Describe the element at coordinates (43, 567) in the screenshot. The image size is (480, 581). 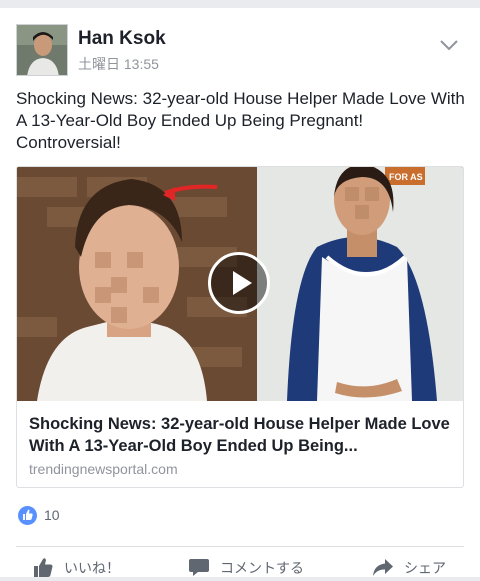
I see `thumbs-up-icon` at that location.